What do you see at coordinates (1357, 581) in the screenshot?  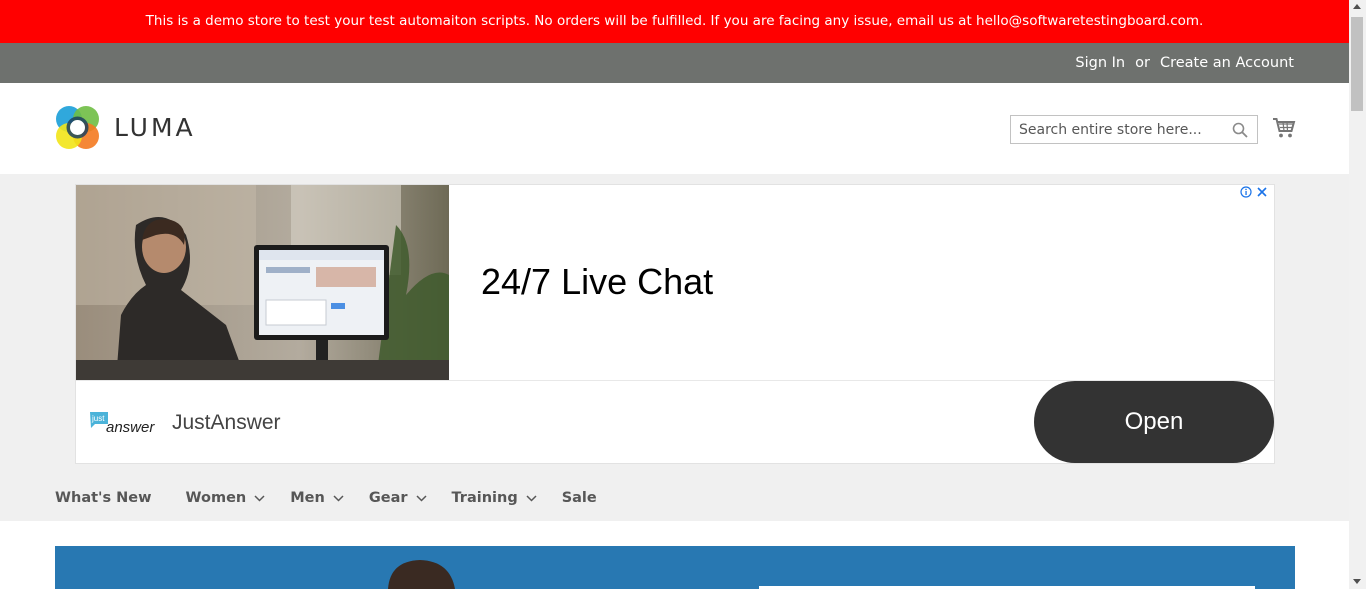 I see `scroll-down-arrow-icon` at bounding box center [1357, 581].